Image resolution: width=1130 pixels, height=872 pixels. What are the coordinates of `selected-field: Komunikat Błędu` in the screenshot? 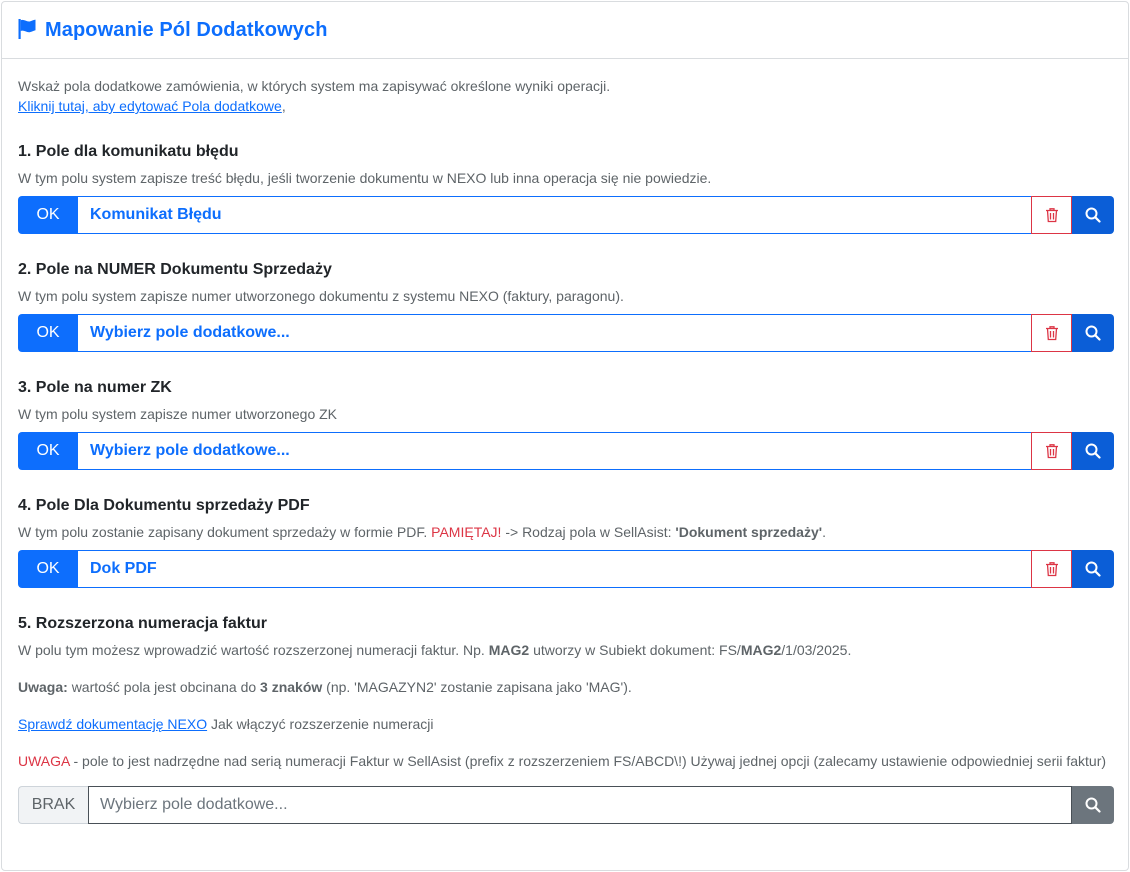 It's located at (554, 215).